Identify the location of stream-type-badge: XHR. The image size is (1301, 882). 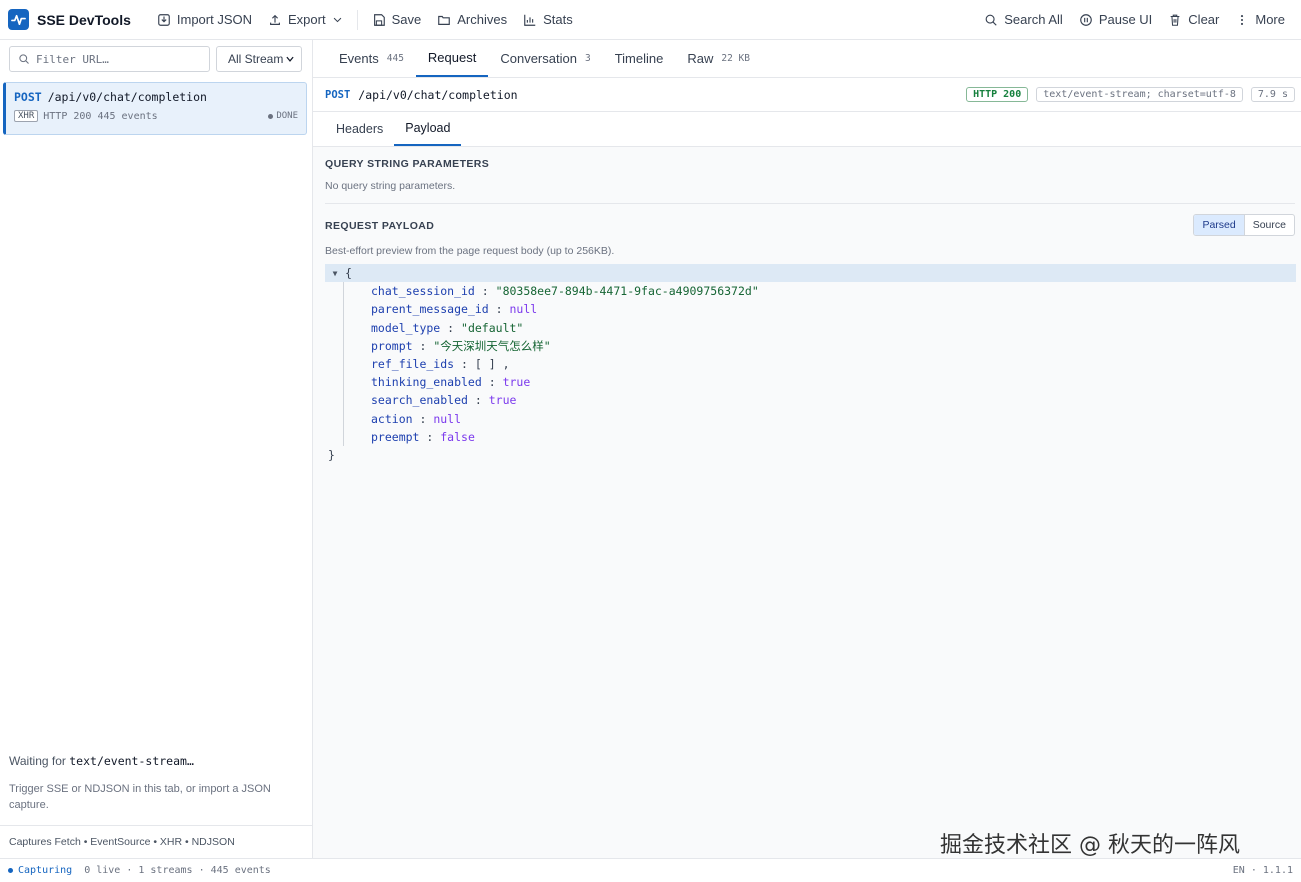
(26, 116).